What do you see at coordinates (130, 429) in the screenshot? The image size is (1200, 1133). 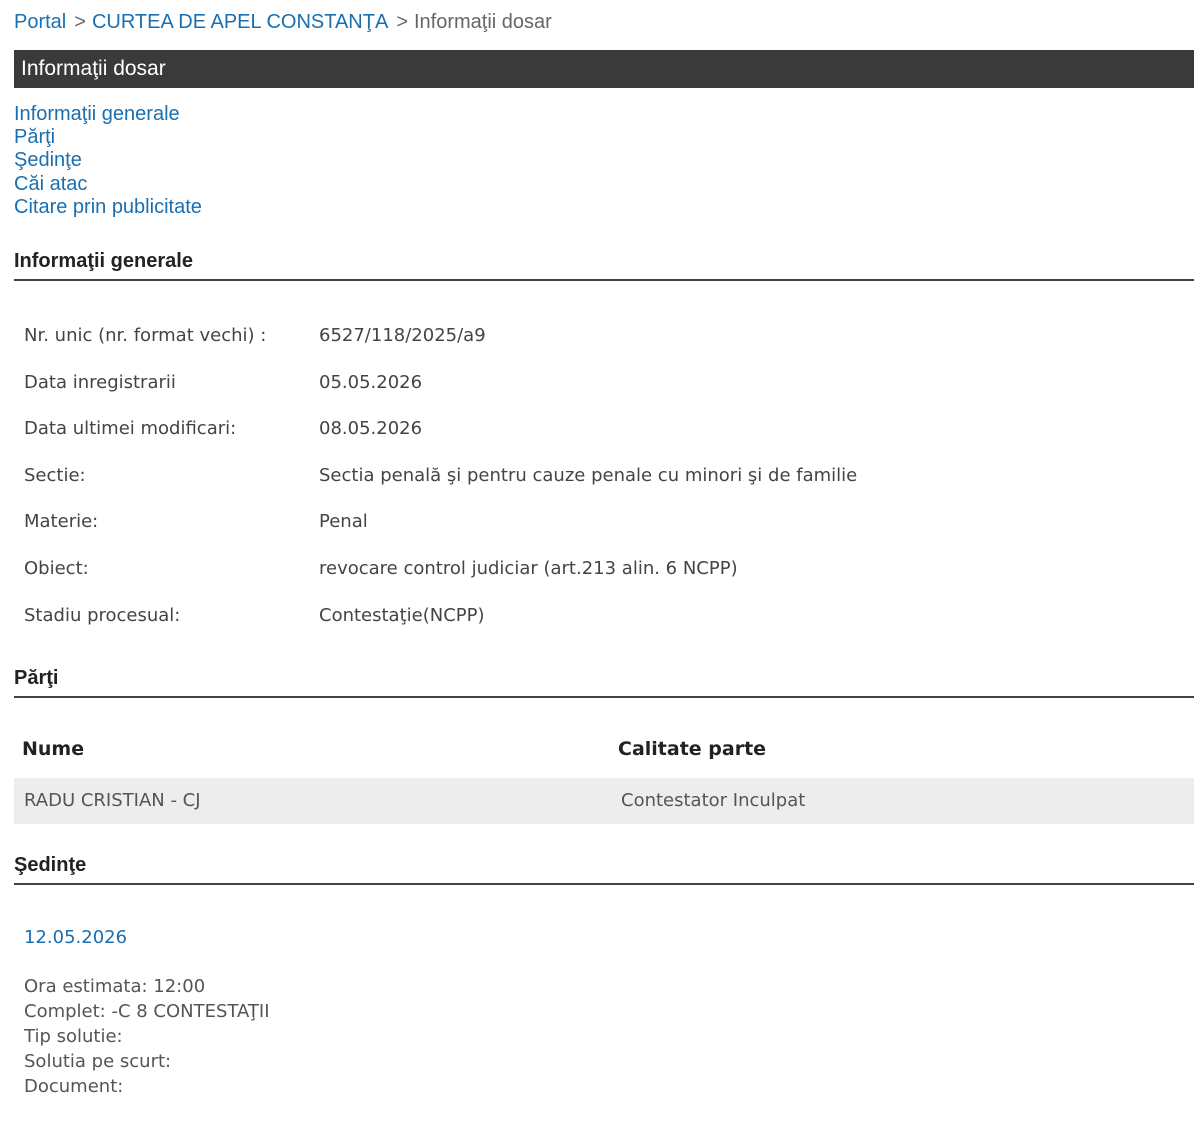 I see `info-label-data-ultimei-modificari: Data ultimei modificari:` at bounding box center [130, 429].